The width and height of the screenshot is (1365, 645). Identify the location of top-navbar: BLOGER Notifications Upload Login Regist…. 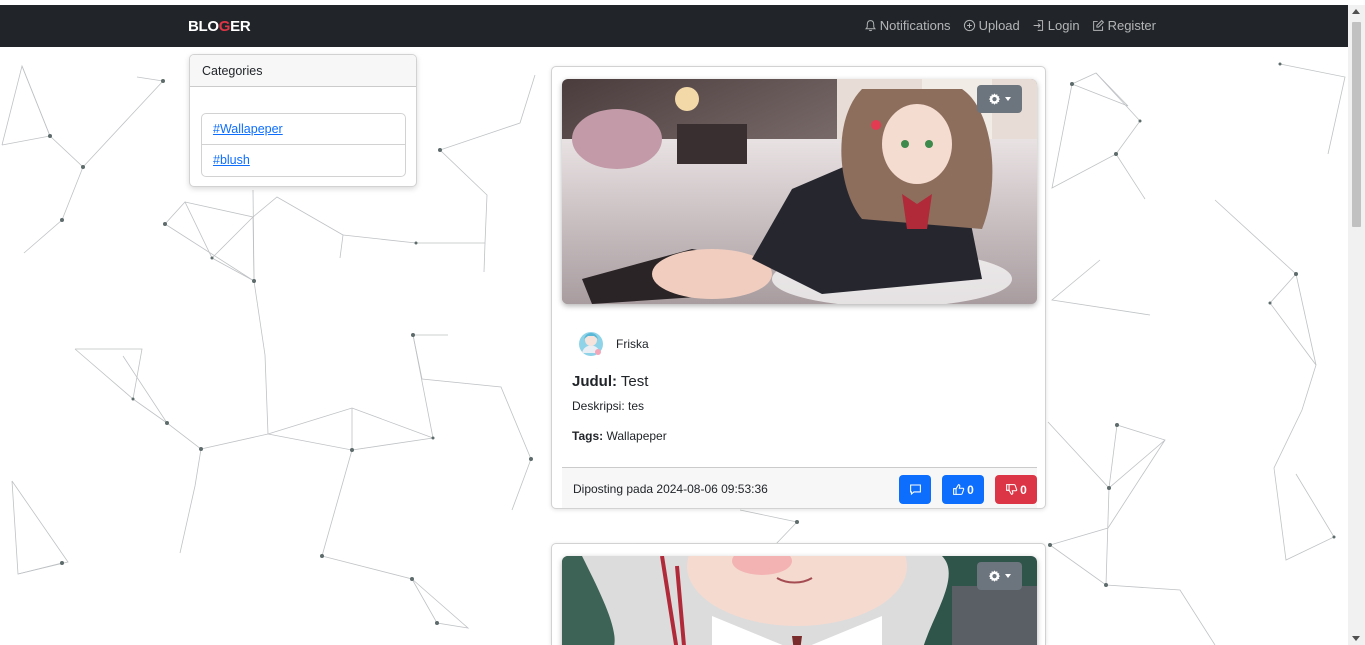
(674, 26).